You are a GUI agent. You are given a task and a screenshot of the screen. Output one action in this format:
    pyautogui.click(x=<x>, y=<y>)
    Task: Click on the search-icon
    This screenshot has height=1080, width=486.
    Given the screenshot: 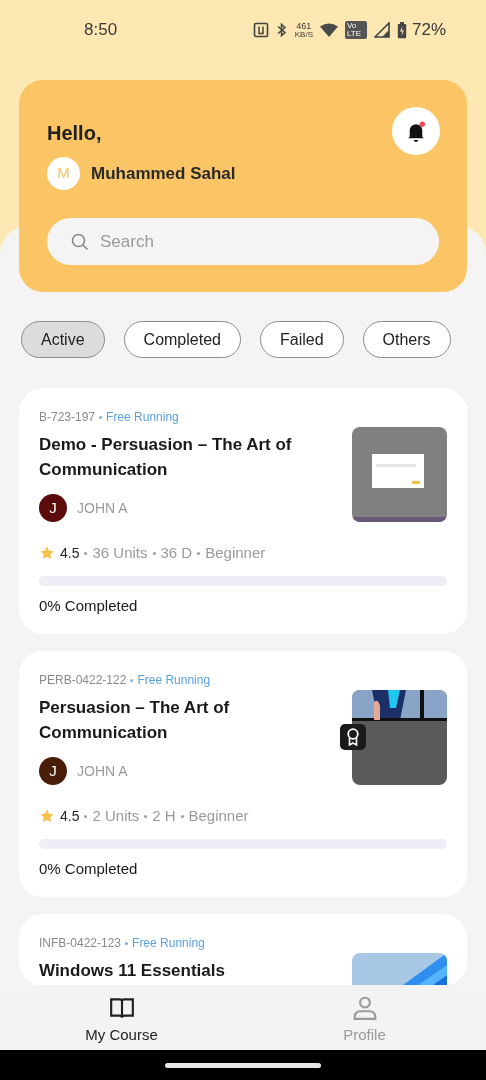 What is the action you would take?
    pyautogui.click(x=80, y=242)
    